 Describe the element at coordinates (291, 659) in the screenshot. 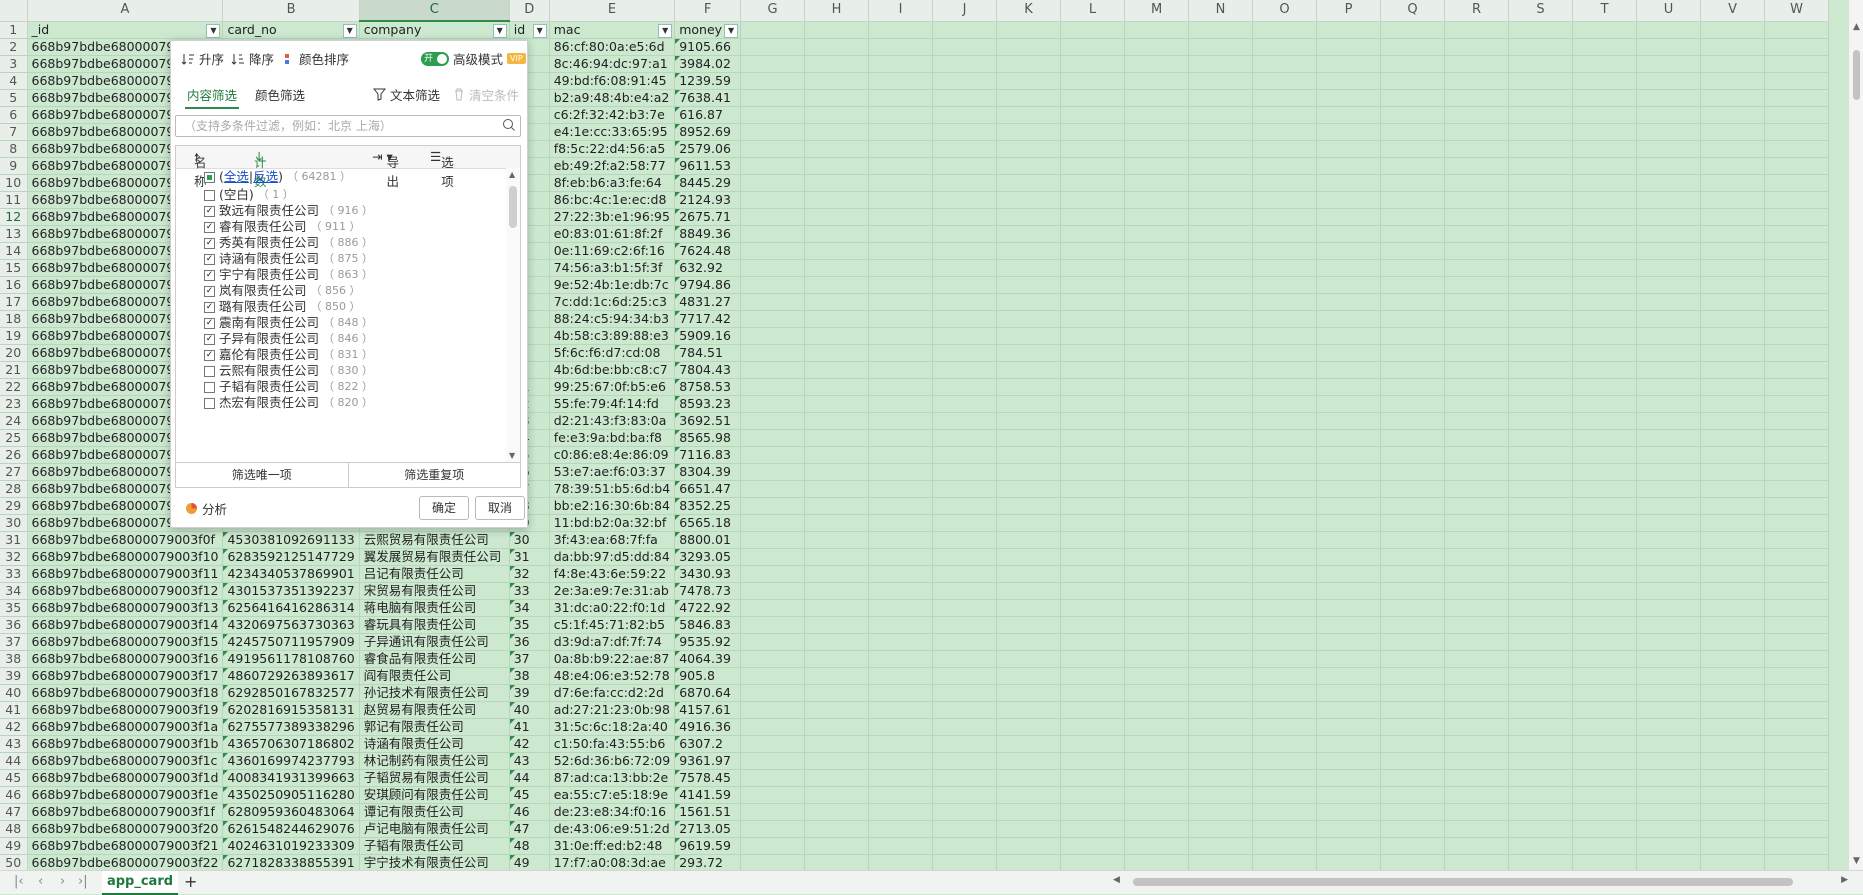

I see `cell: 4919561178108760` at that location.